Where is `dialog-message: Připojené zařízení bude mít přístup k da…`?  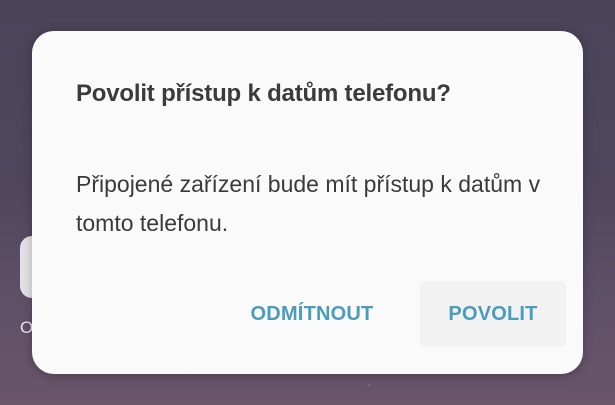 dialog-message: Připojené zařízení bude mít přístup k da… is located at coordinates (308, 203).